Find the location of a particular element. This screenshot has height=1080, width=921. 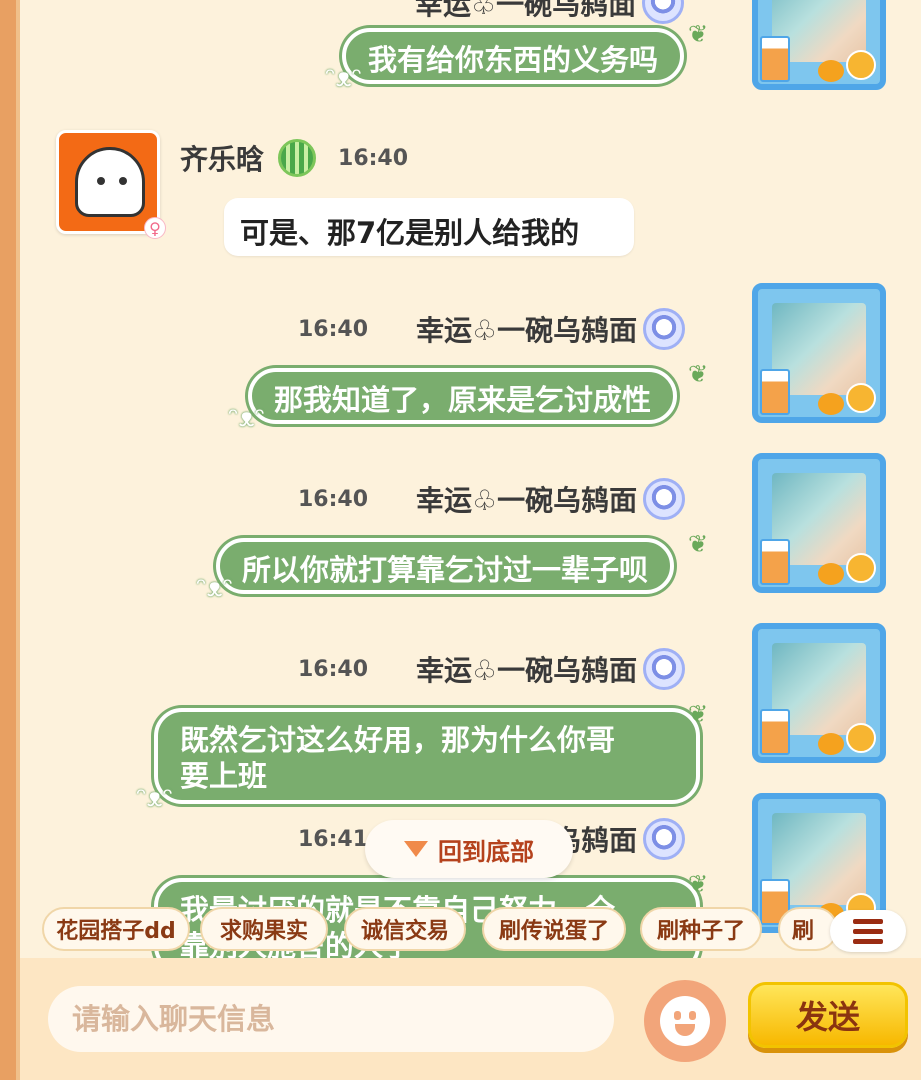

green-badge-icon is located at coordinates (297, 158).